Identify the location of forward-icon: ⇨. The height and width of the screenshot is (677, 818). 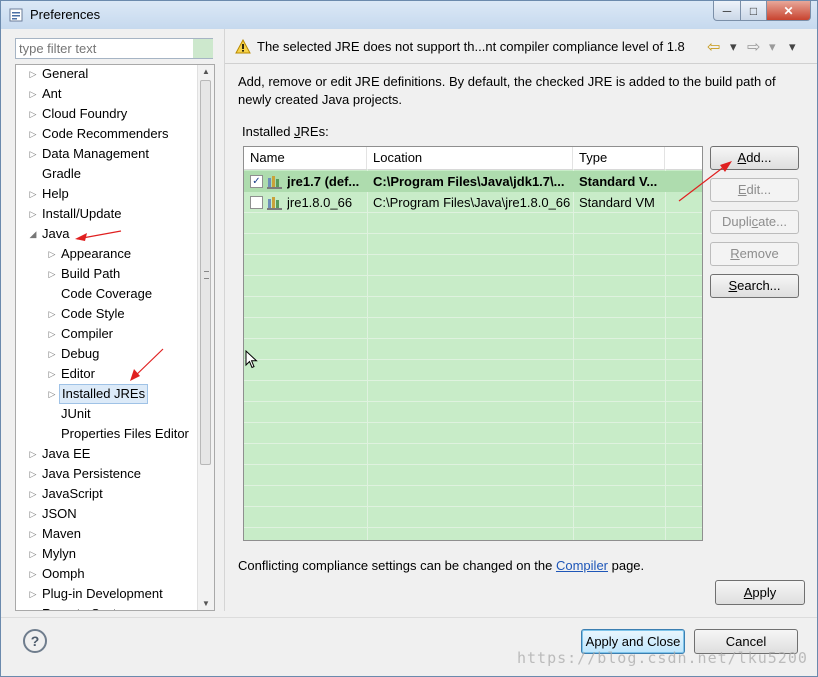
(753, 47).